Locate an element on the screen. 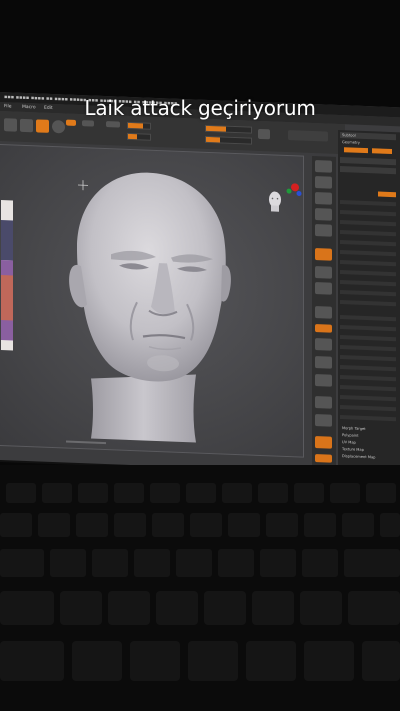  caption-text: Laik attack geçiriyorum is located at coordinates (200, 108).